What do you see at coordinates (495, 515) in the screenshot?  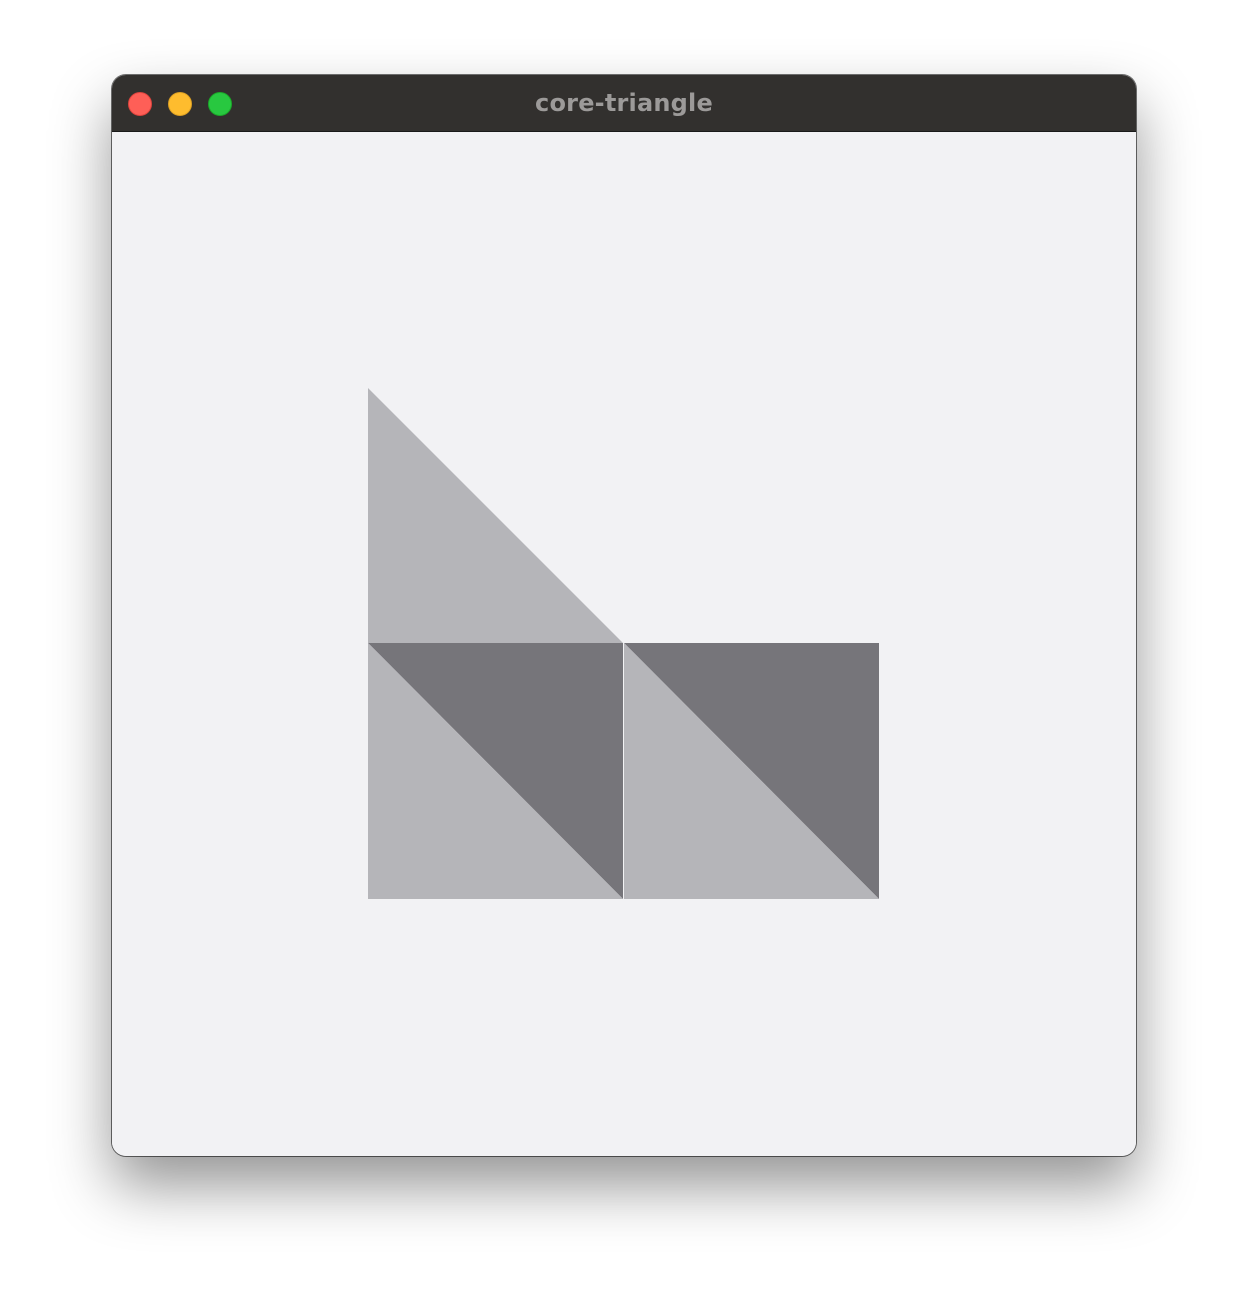 I see `triangle-top-light` at bounding box center [495, 515].